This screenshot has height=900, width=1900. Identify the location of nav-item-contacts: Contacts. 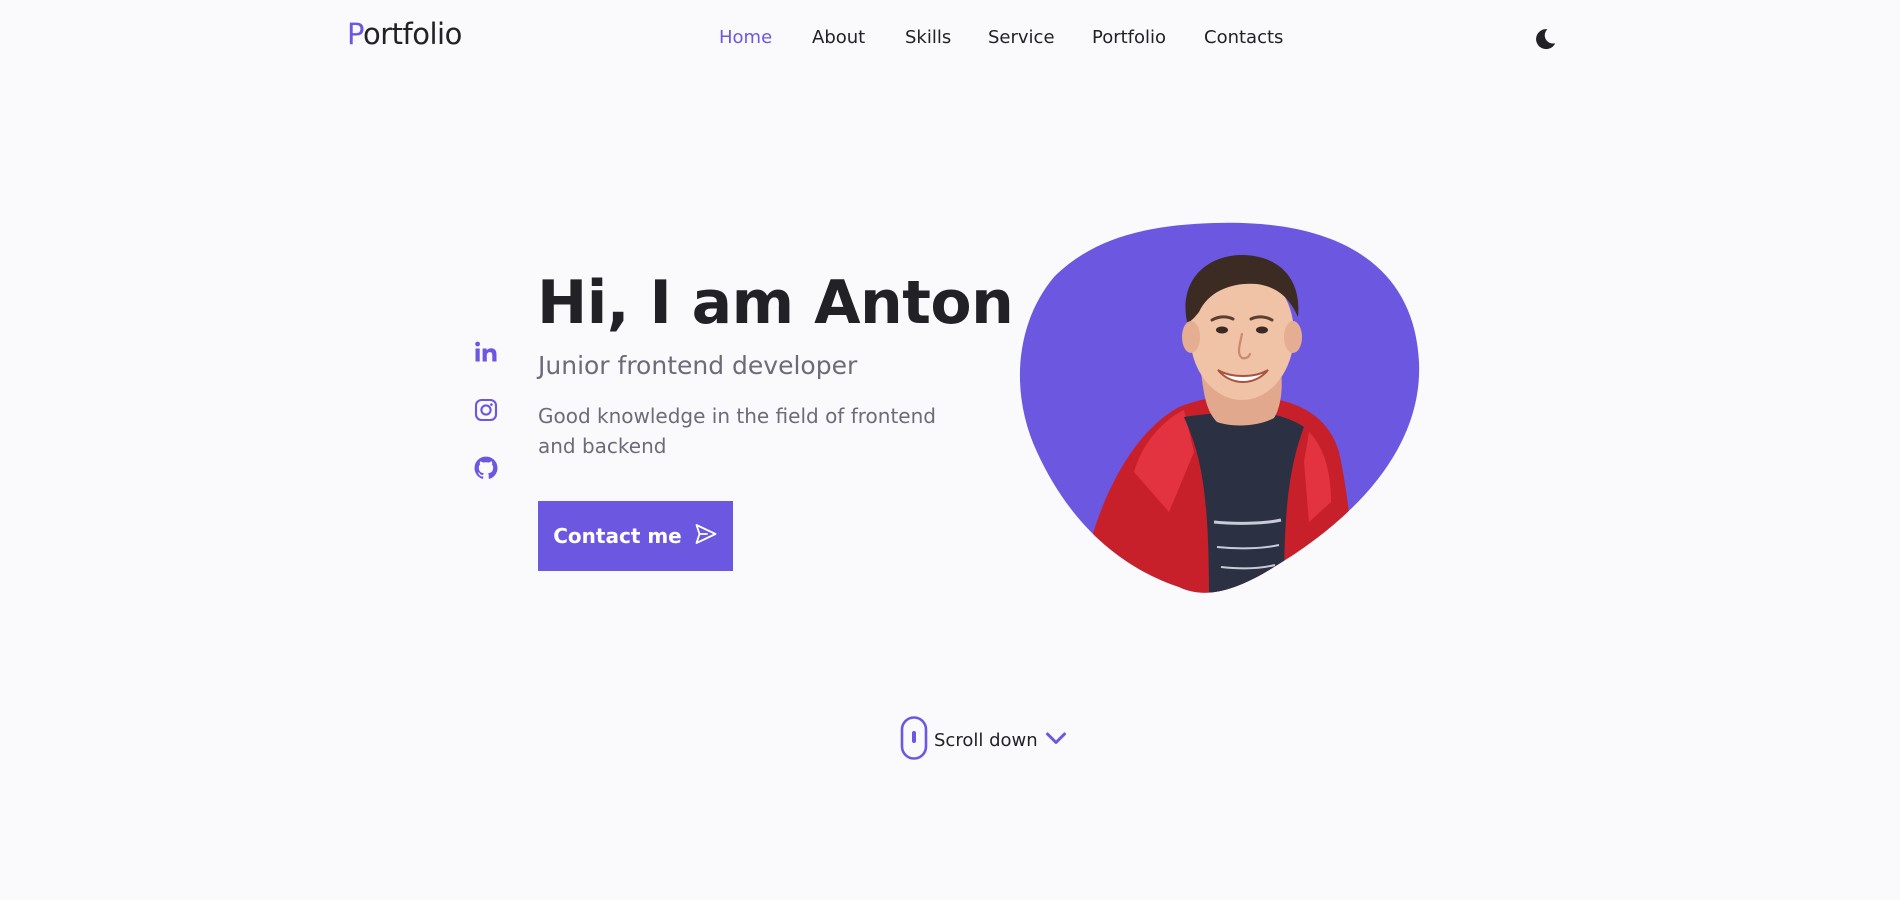
(1243, 38).